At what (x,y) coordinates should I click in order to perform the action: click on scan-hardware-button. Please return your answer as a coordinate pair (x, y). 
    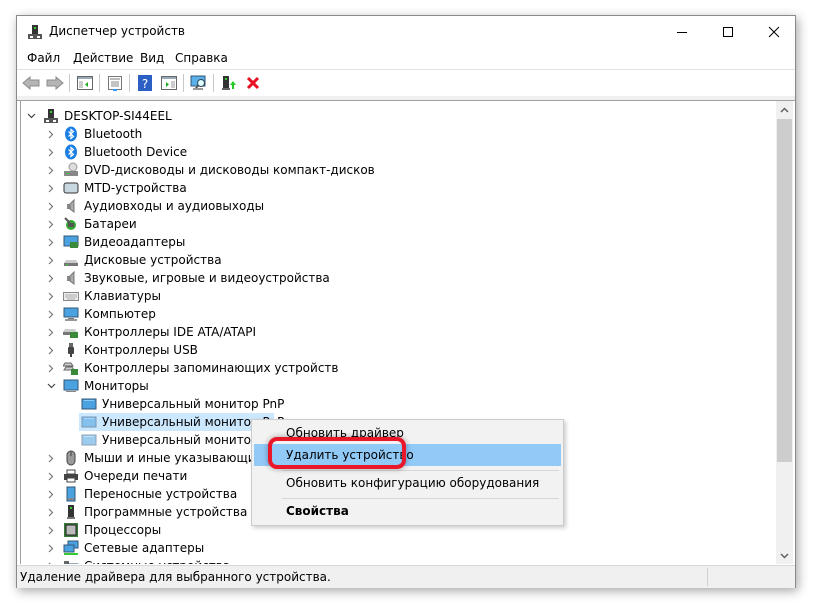
    Looking at the image, I should click on (199, 83).